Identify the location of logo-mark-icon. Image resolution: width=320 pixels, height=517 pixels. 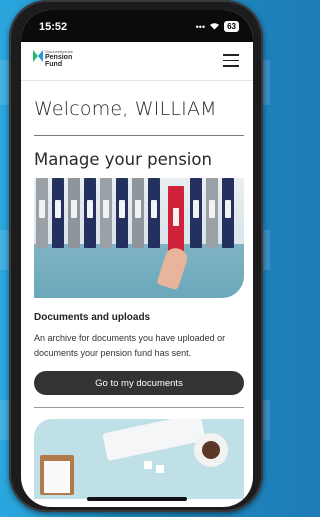
(38, 56).